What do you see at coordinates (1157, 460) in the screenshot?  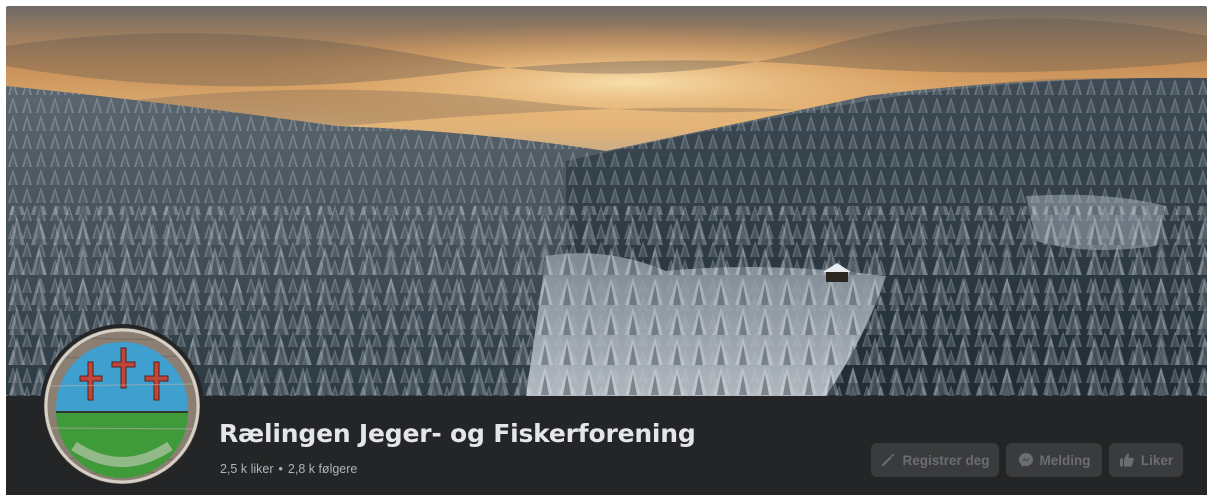 I see `like-button-label: Liker` at bounding box center [1157, 460].